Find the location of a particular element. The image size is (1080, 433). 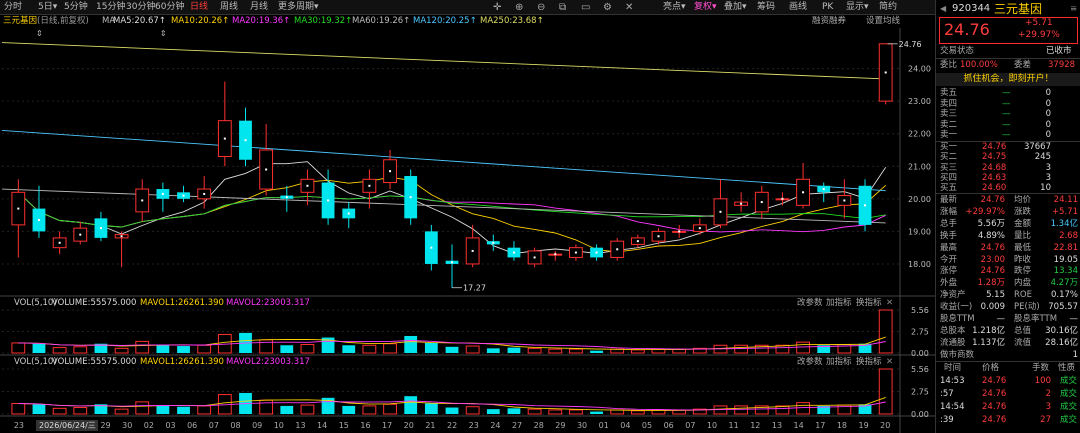

stat-row-0: 最新 24.76 均价 24.11 is located at coordinates (1009, 200).